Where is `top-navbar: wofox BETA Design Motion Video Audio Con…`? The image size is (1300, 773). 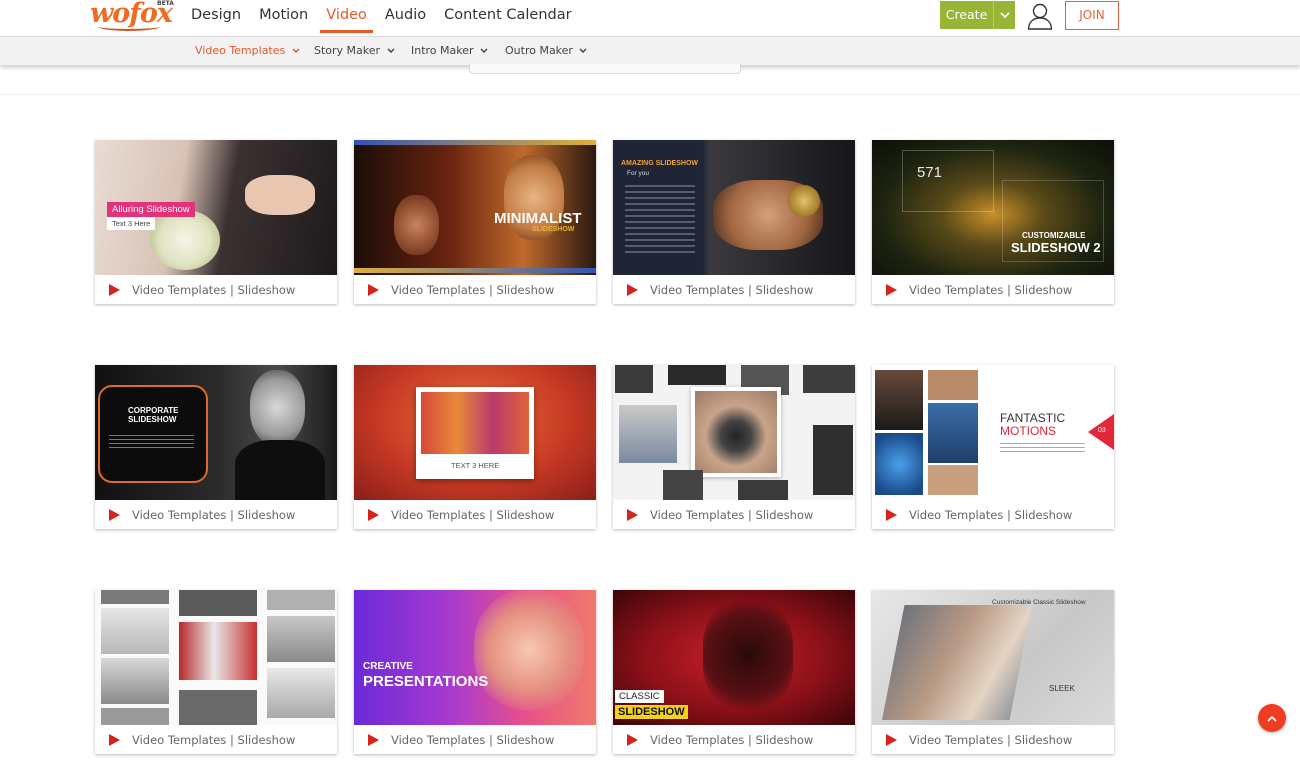 top-navbar: wofox BETA Design Motion Video Audio Con… is located at coordinates (650, 18).